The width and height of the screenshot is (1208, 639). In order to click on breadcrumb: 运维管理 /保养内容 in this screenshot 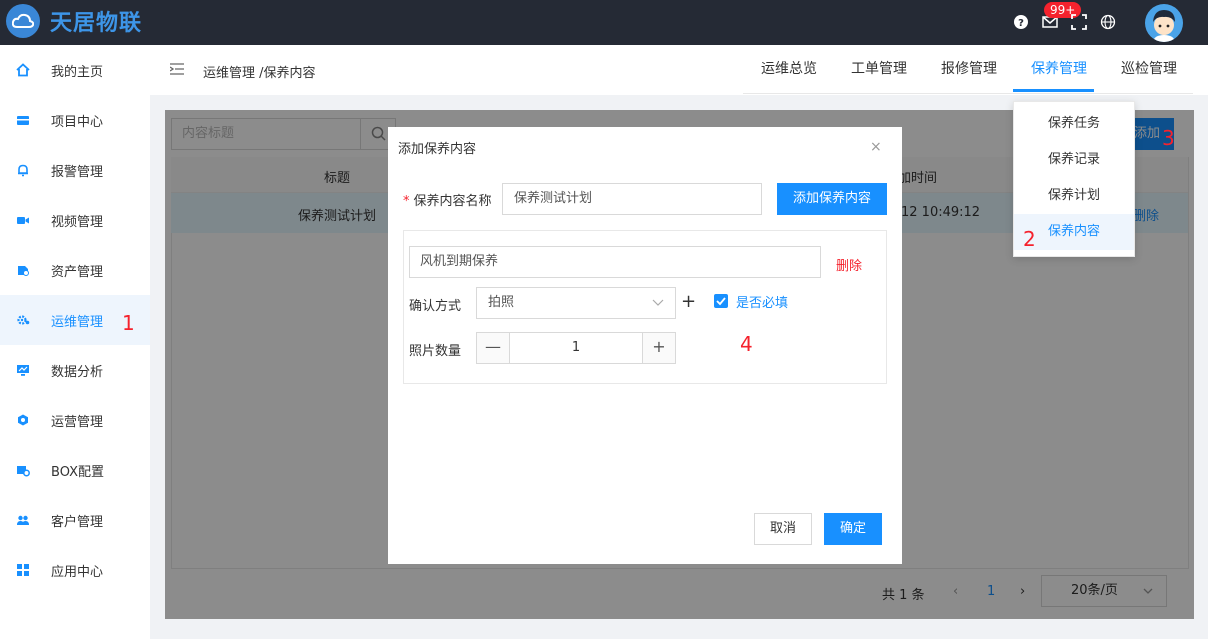, I will do `click(259, 73)`.